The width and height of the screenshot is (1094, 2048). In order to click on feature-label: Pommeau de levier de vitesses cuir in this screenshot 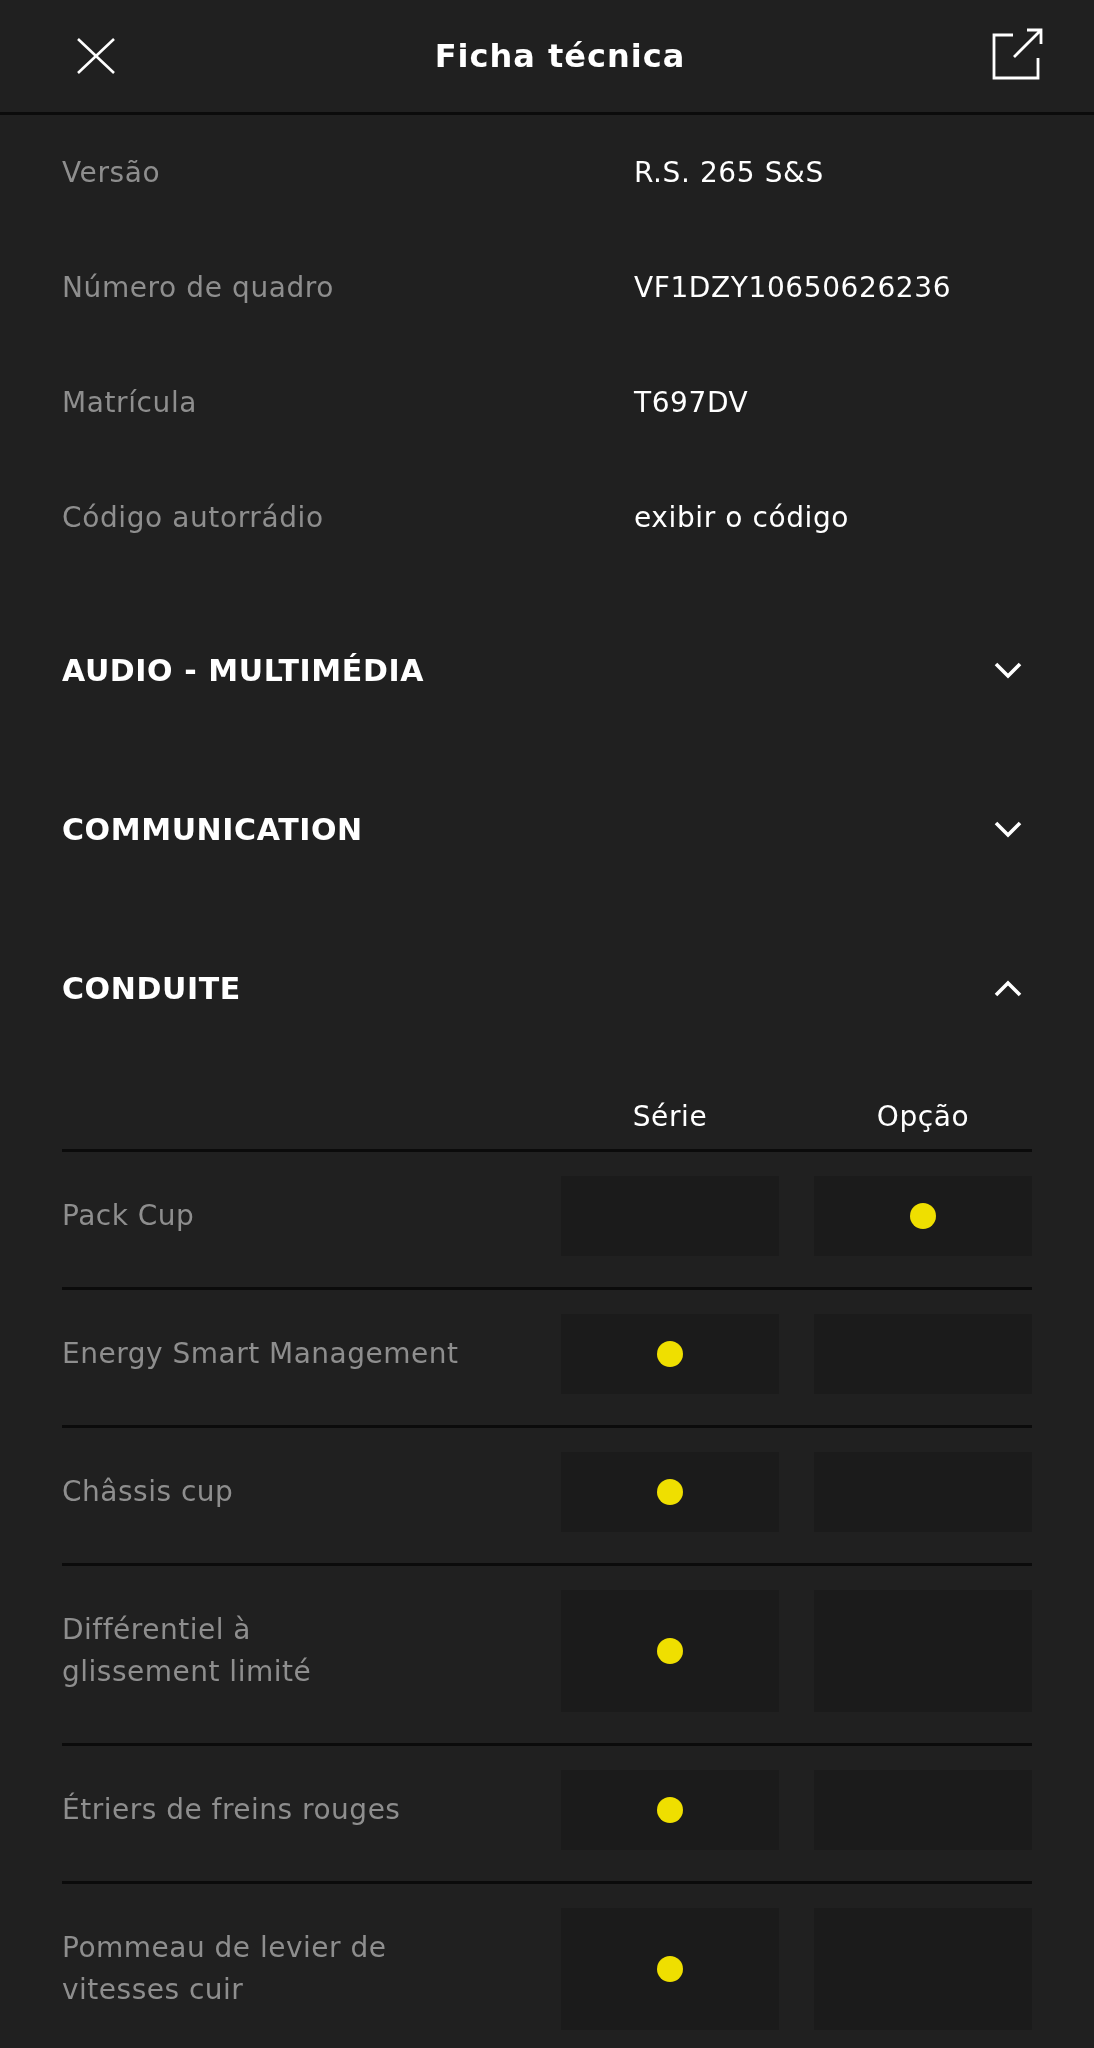, I will do `click(224, 1969)`.